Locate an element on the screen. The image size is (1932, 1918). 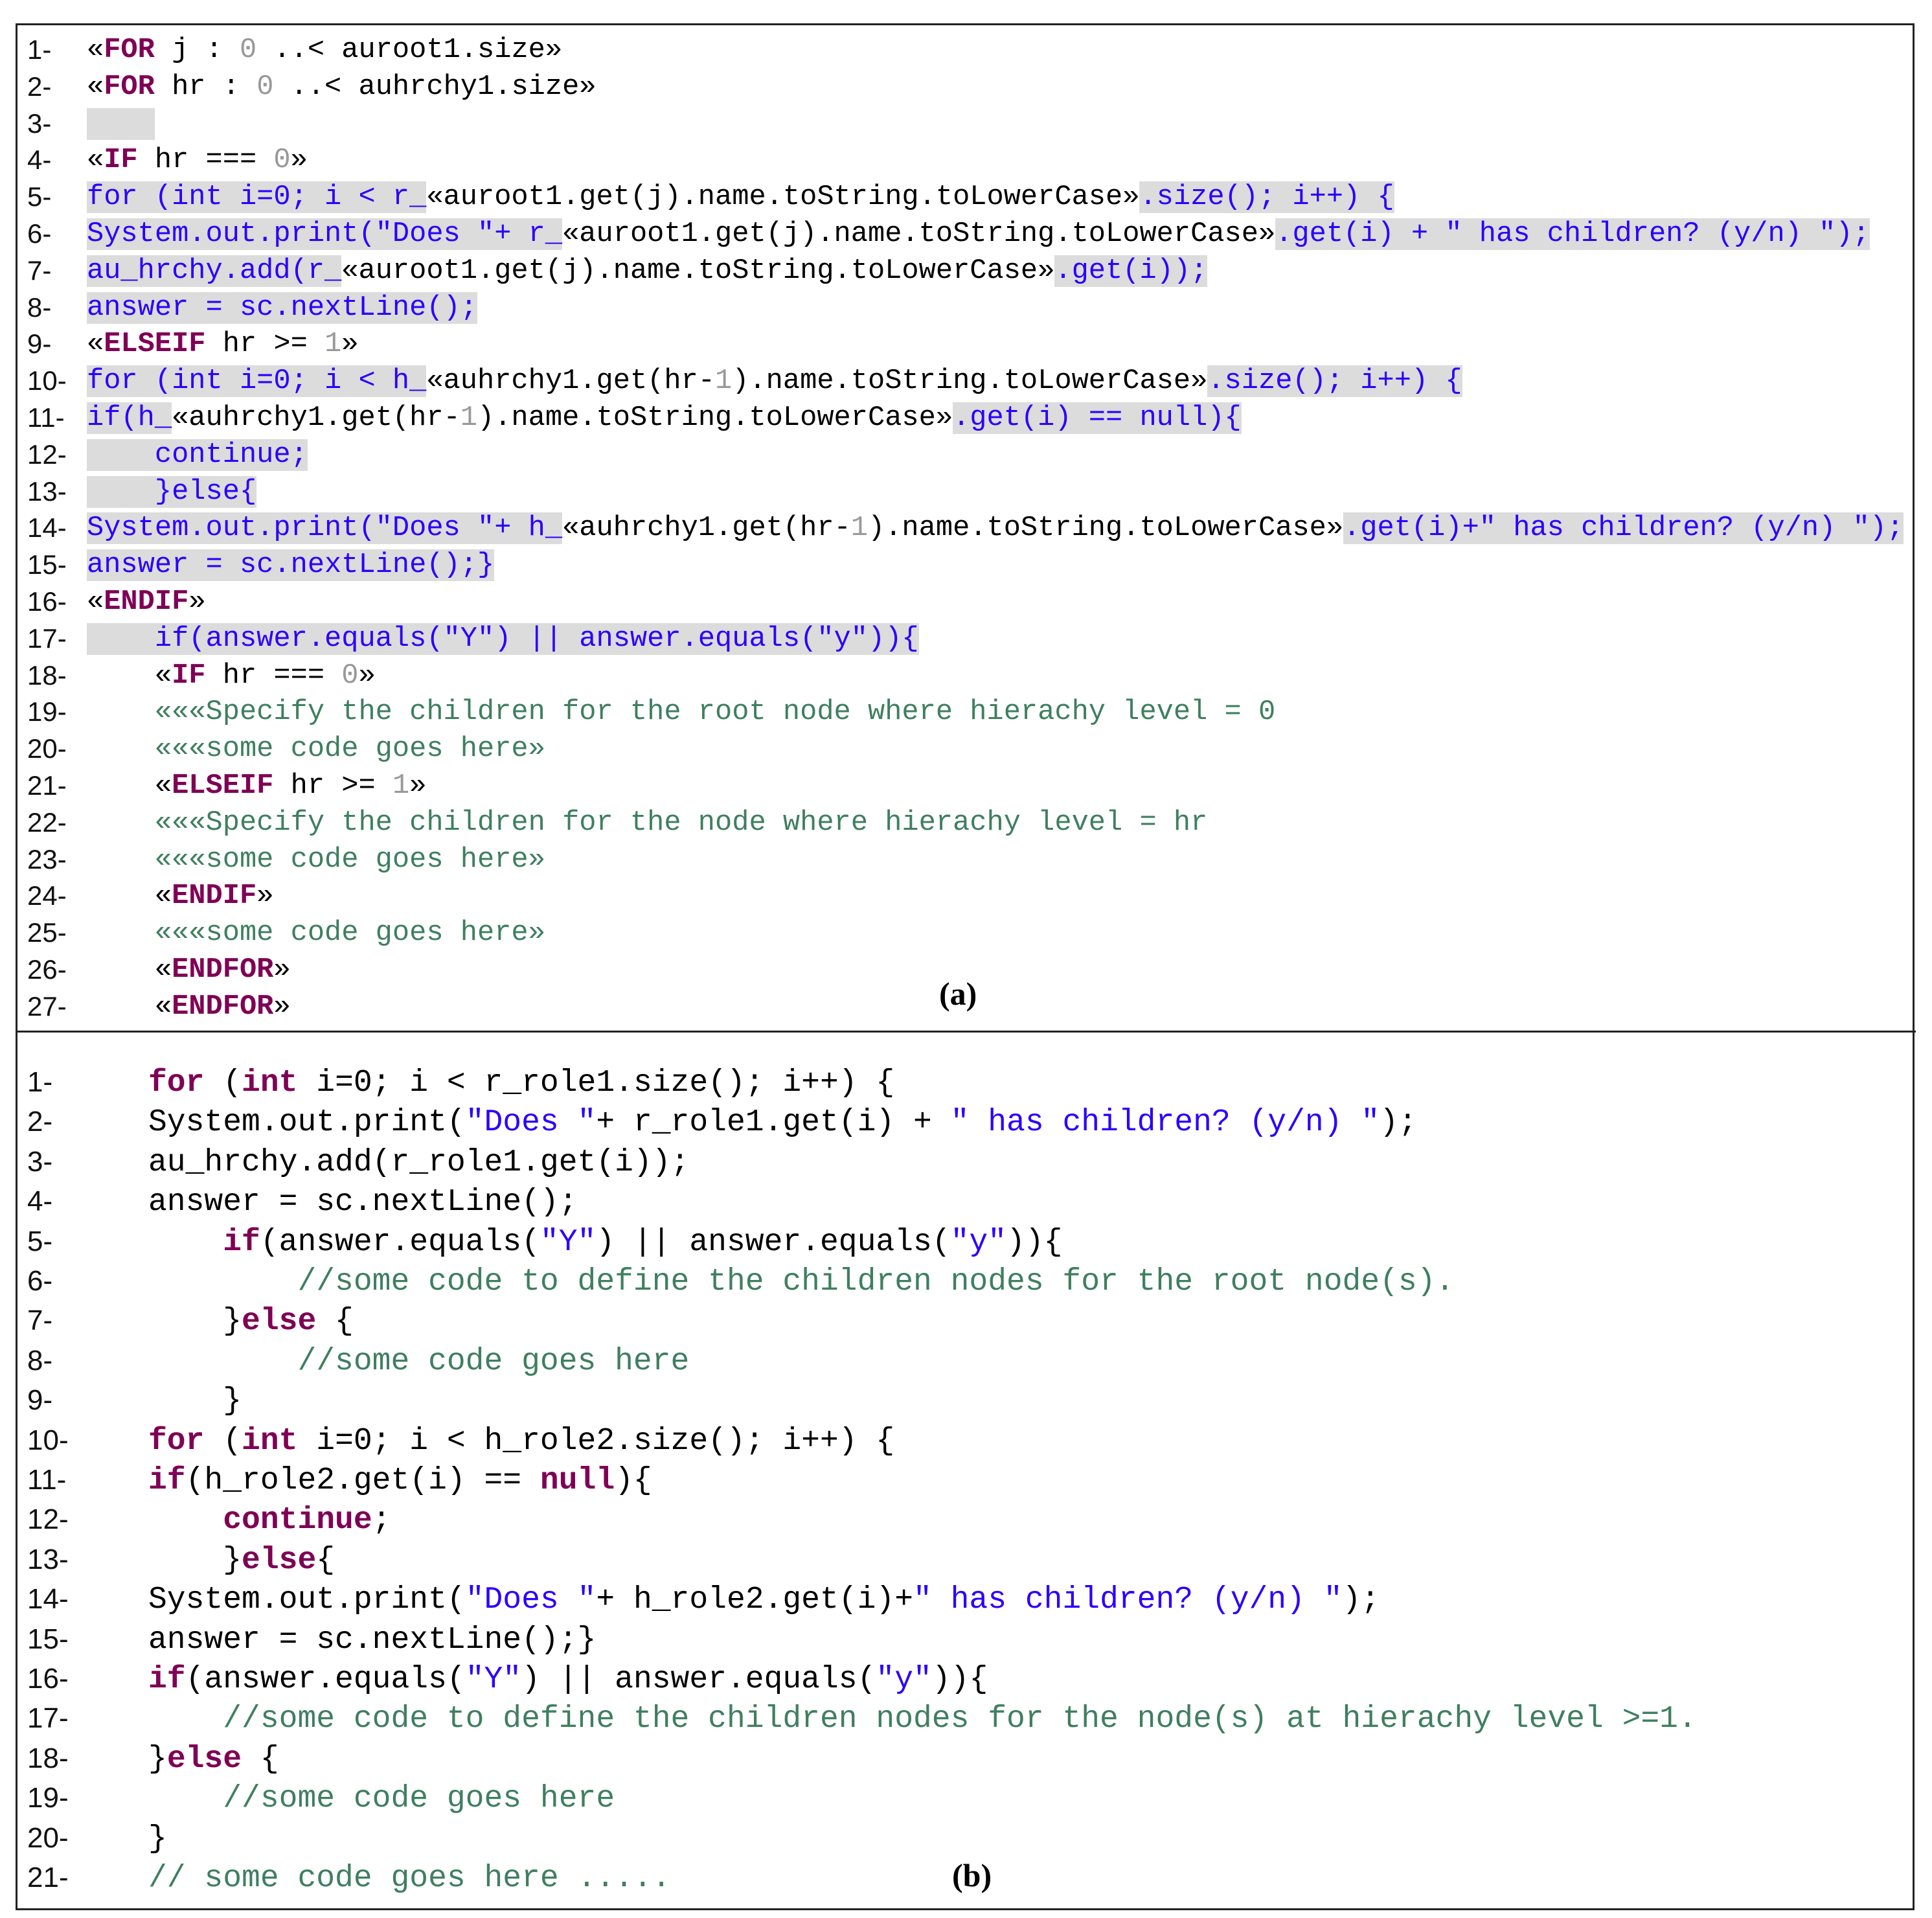
code-token: ){ is located at coordinates (633, 1480).